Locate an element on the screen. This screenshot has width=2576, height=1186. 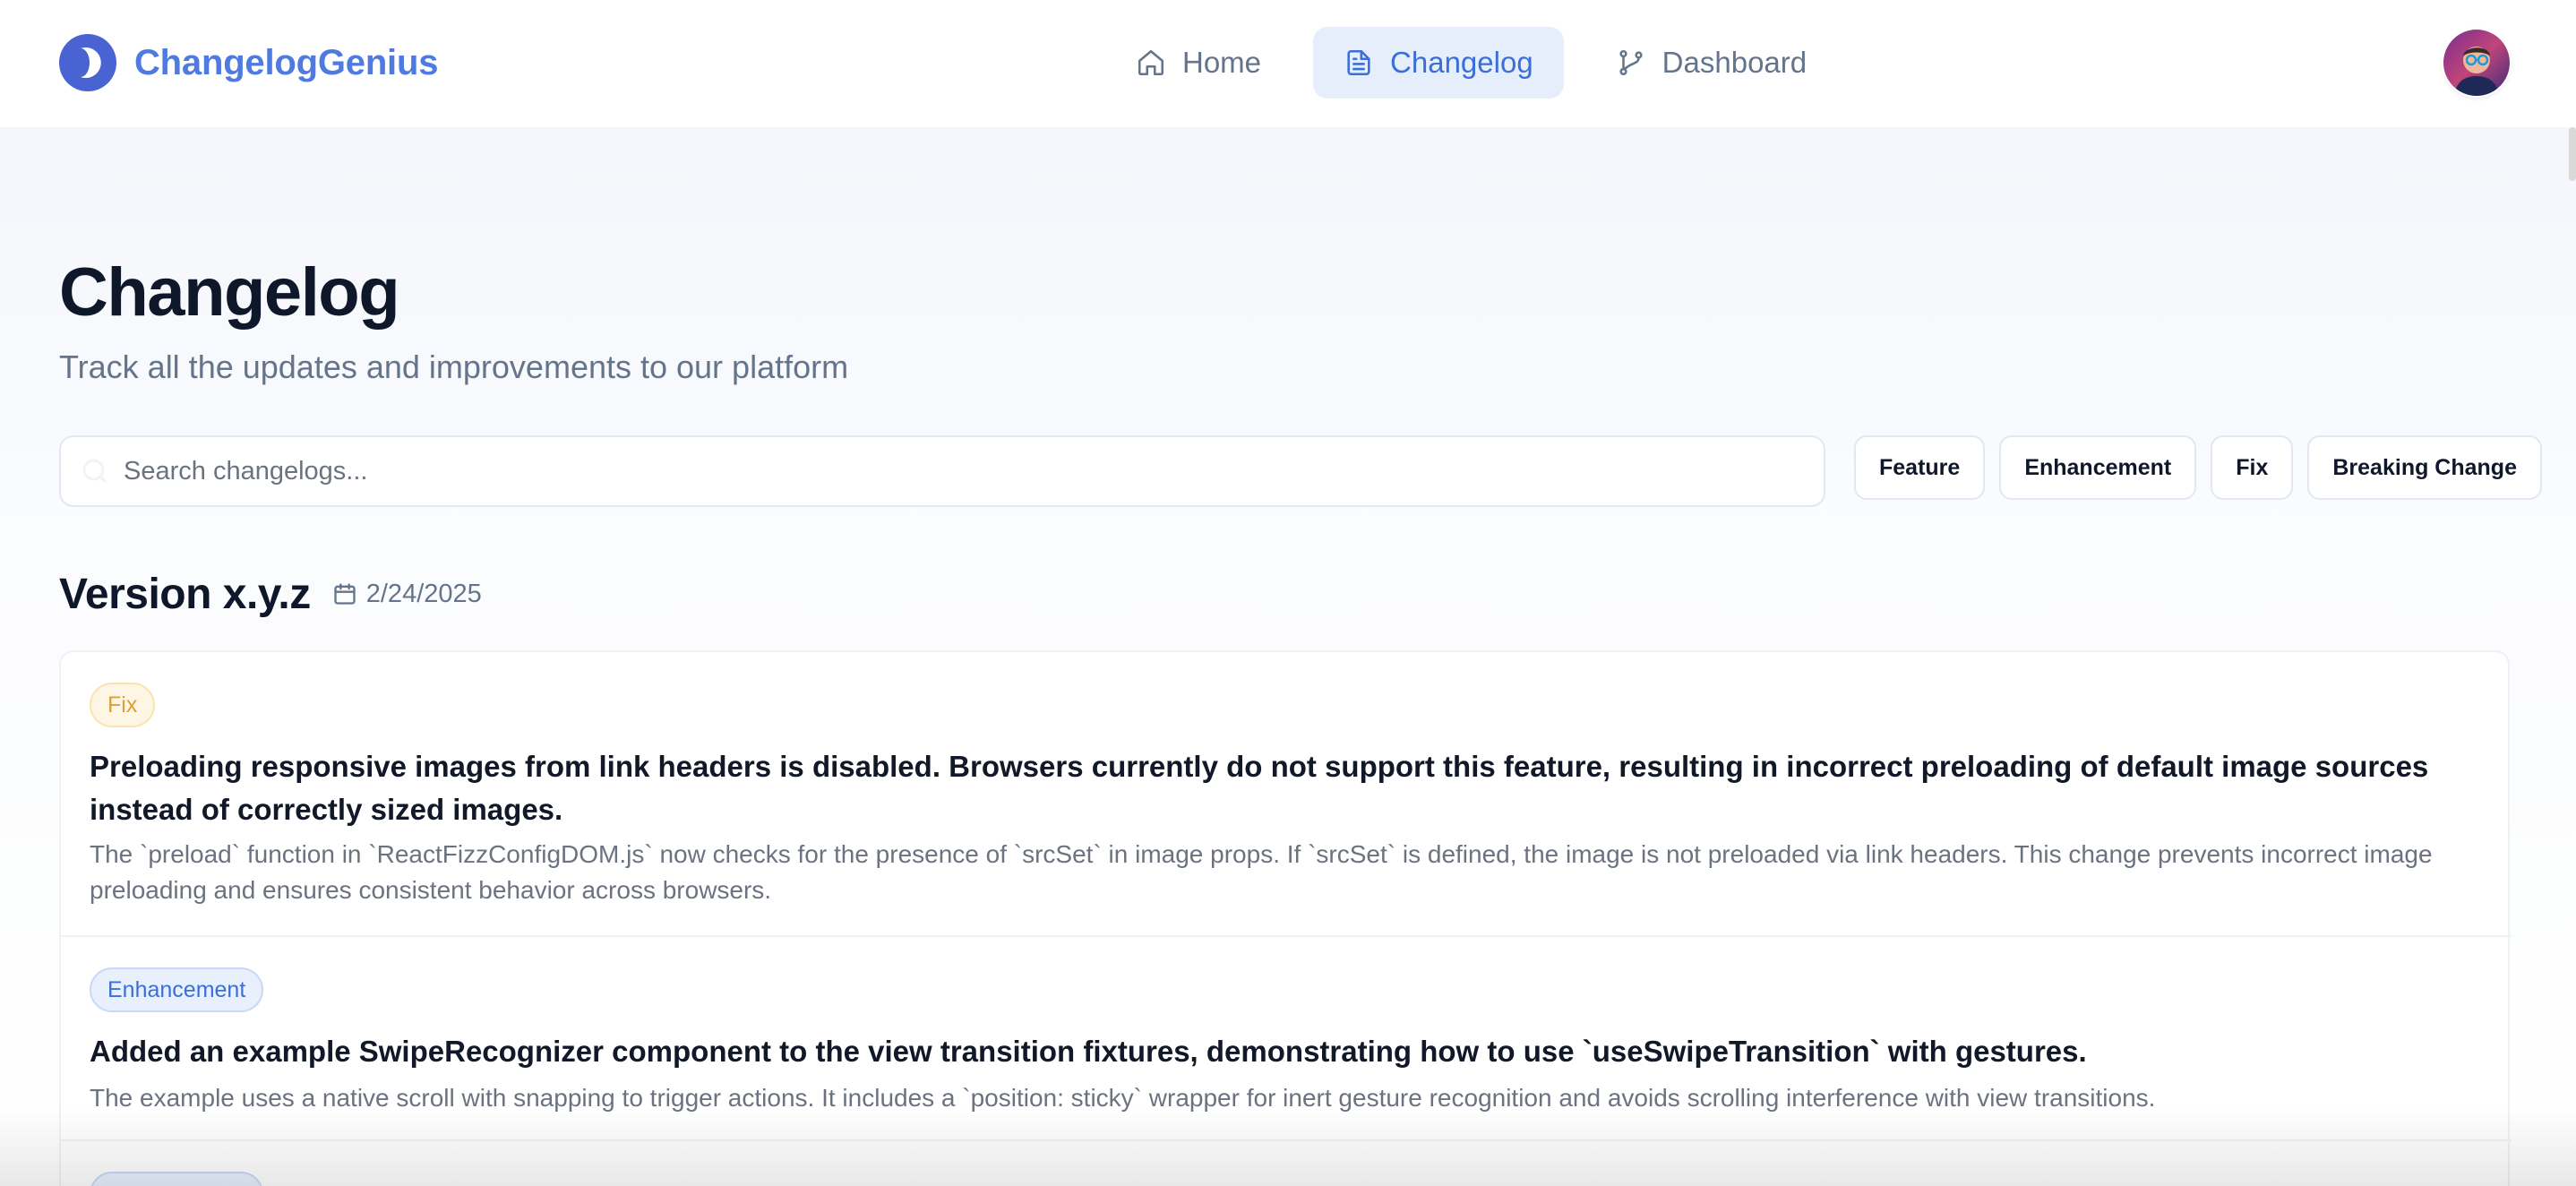
search-icon is located at coordinates (94, 471).